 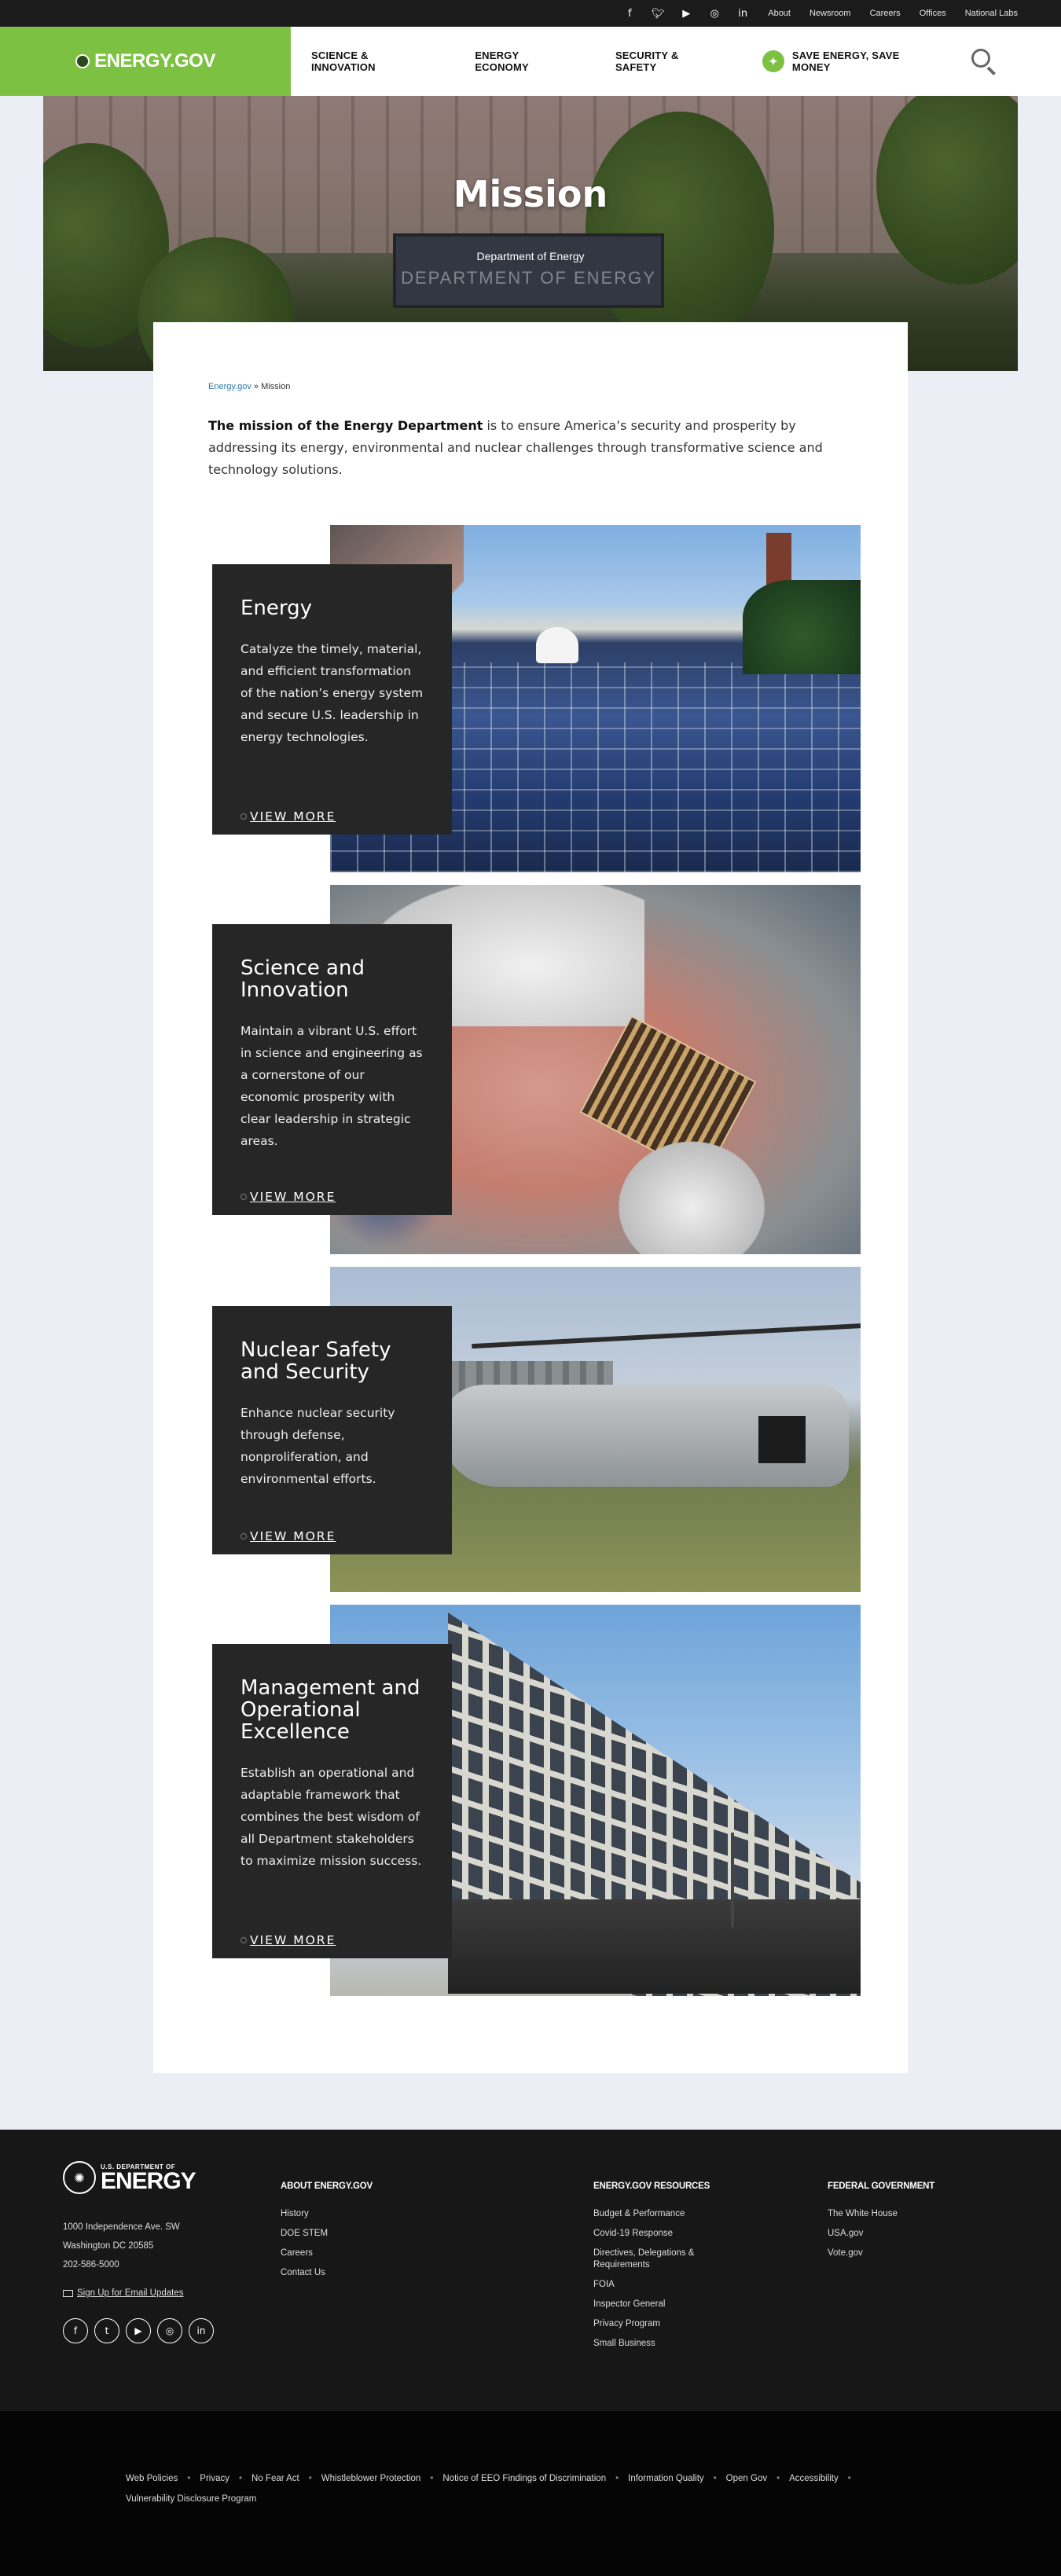 I want to click on footer-link-white-house: The White House, so click(x=886, y=2214).